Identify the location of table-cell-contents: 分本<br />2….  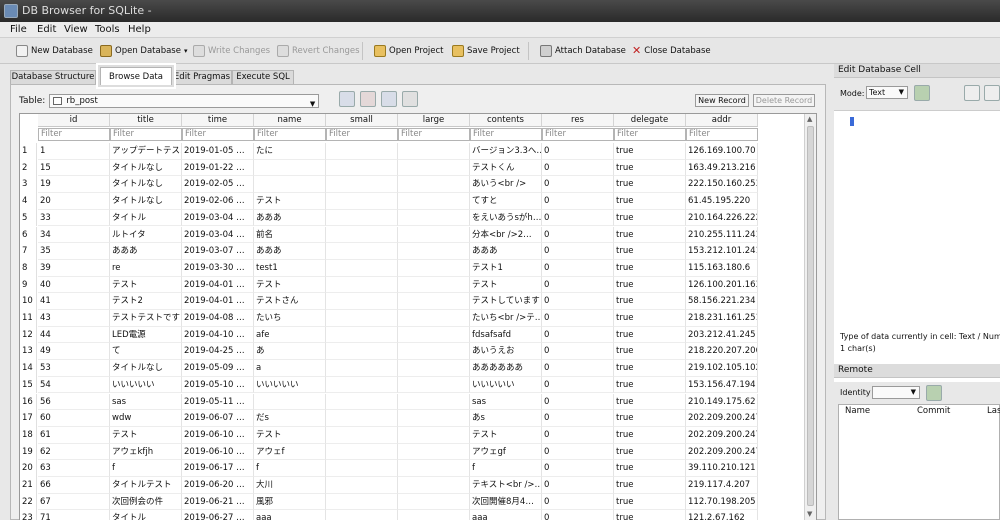
(506, 235).